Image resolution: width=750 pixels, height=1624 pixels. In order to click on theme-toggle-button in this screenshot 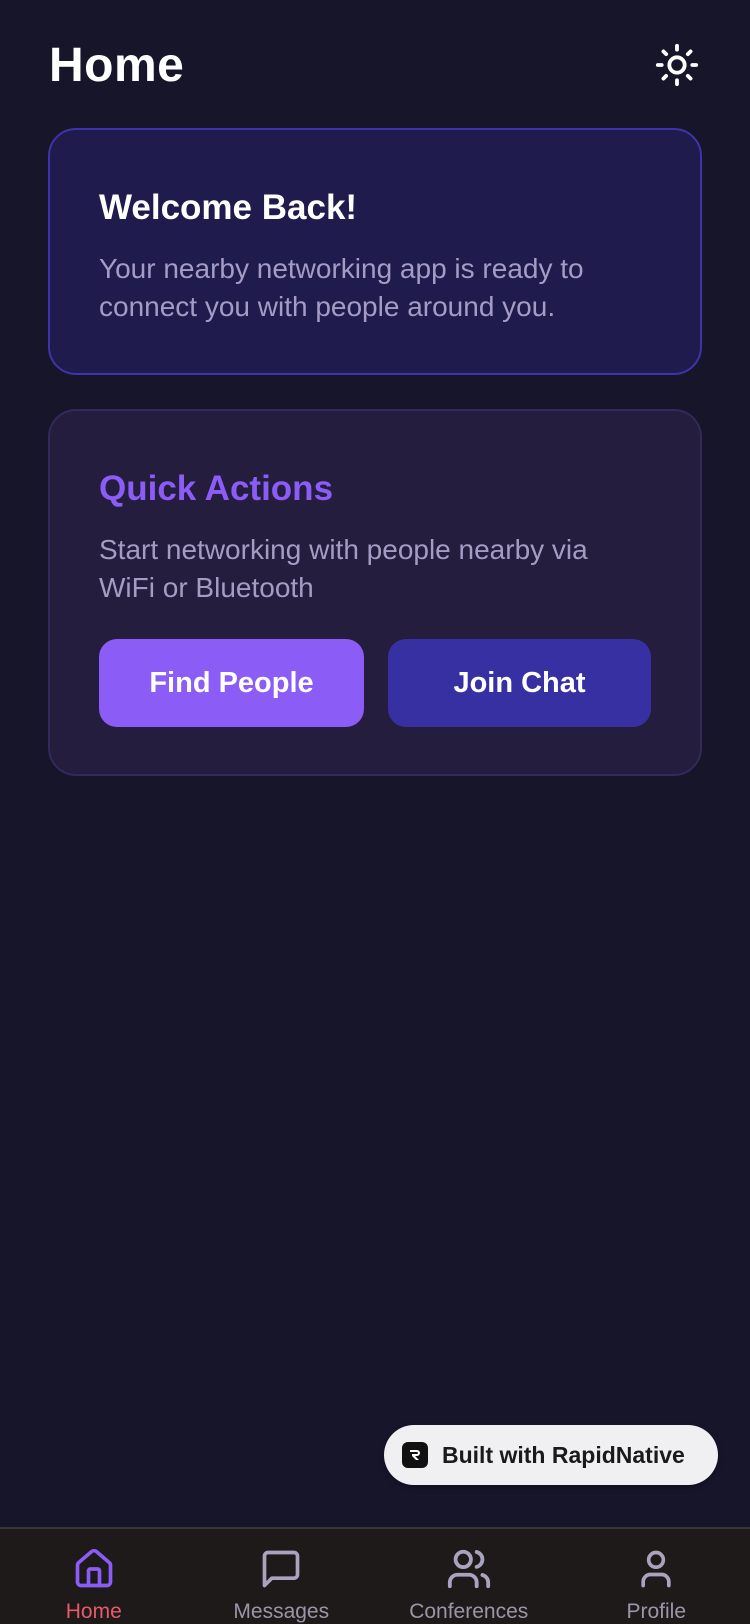, I will do `click(677, 65)`.